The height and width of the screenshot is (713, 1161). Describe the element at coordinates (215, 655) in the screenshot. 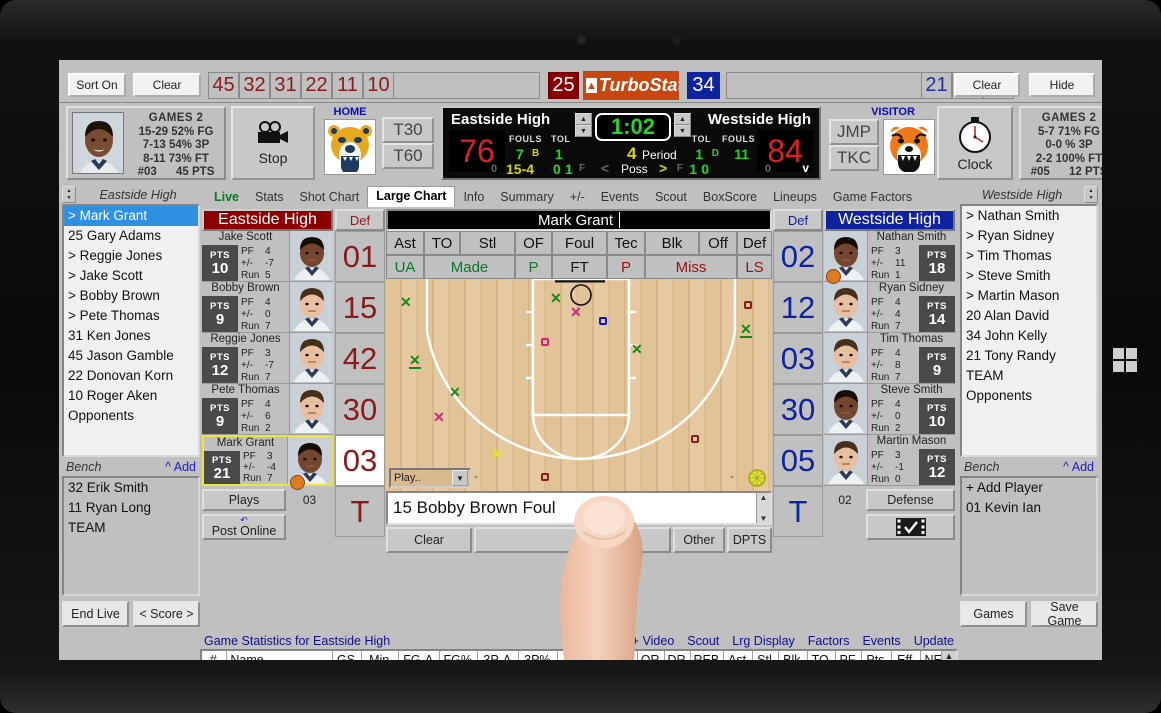

I see `stats-col--: #` at that location.